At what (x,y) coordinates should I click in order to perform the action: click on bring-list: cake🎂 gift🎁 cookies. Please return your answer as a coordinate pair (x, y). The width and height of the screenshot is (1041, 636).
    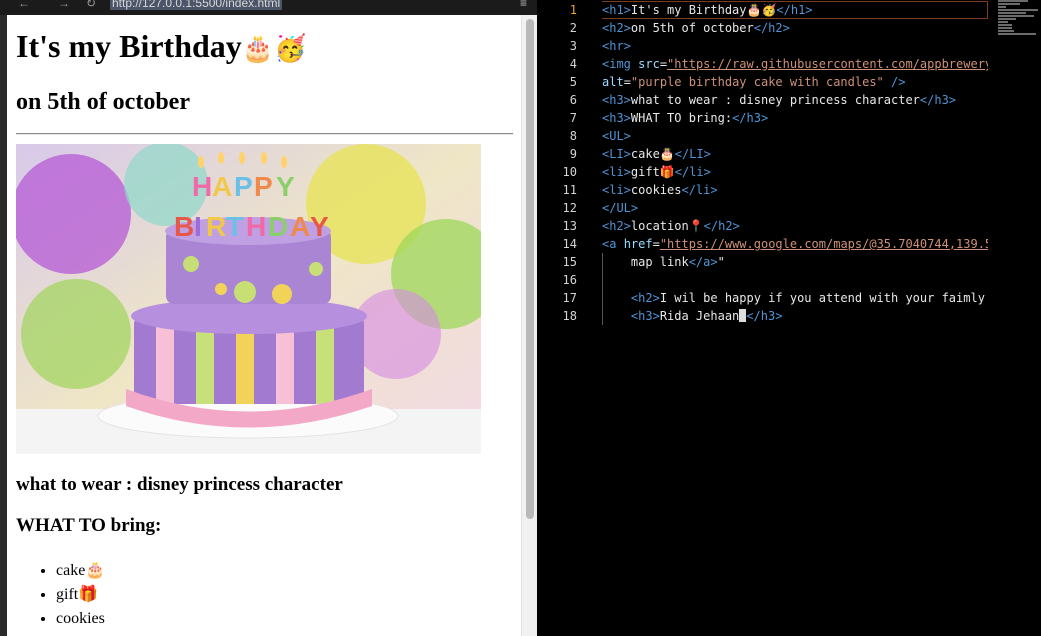
    Looking at the image, I should click on (266, 595).